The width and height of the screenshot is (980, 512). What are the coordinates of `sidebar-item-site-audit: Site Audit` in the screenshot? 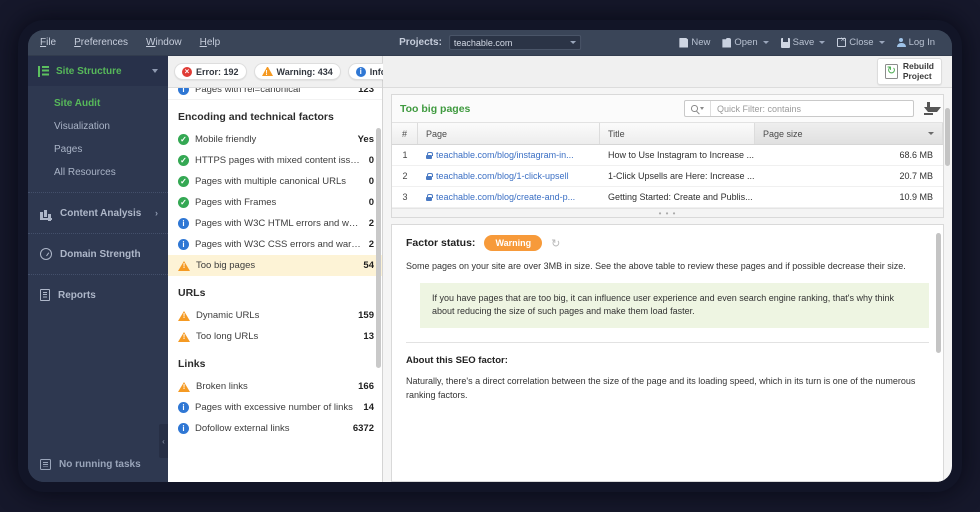 It's located at (98, 103).